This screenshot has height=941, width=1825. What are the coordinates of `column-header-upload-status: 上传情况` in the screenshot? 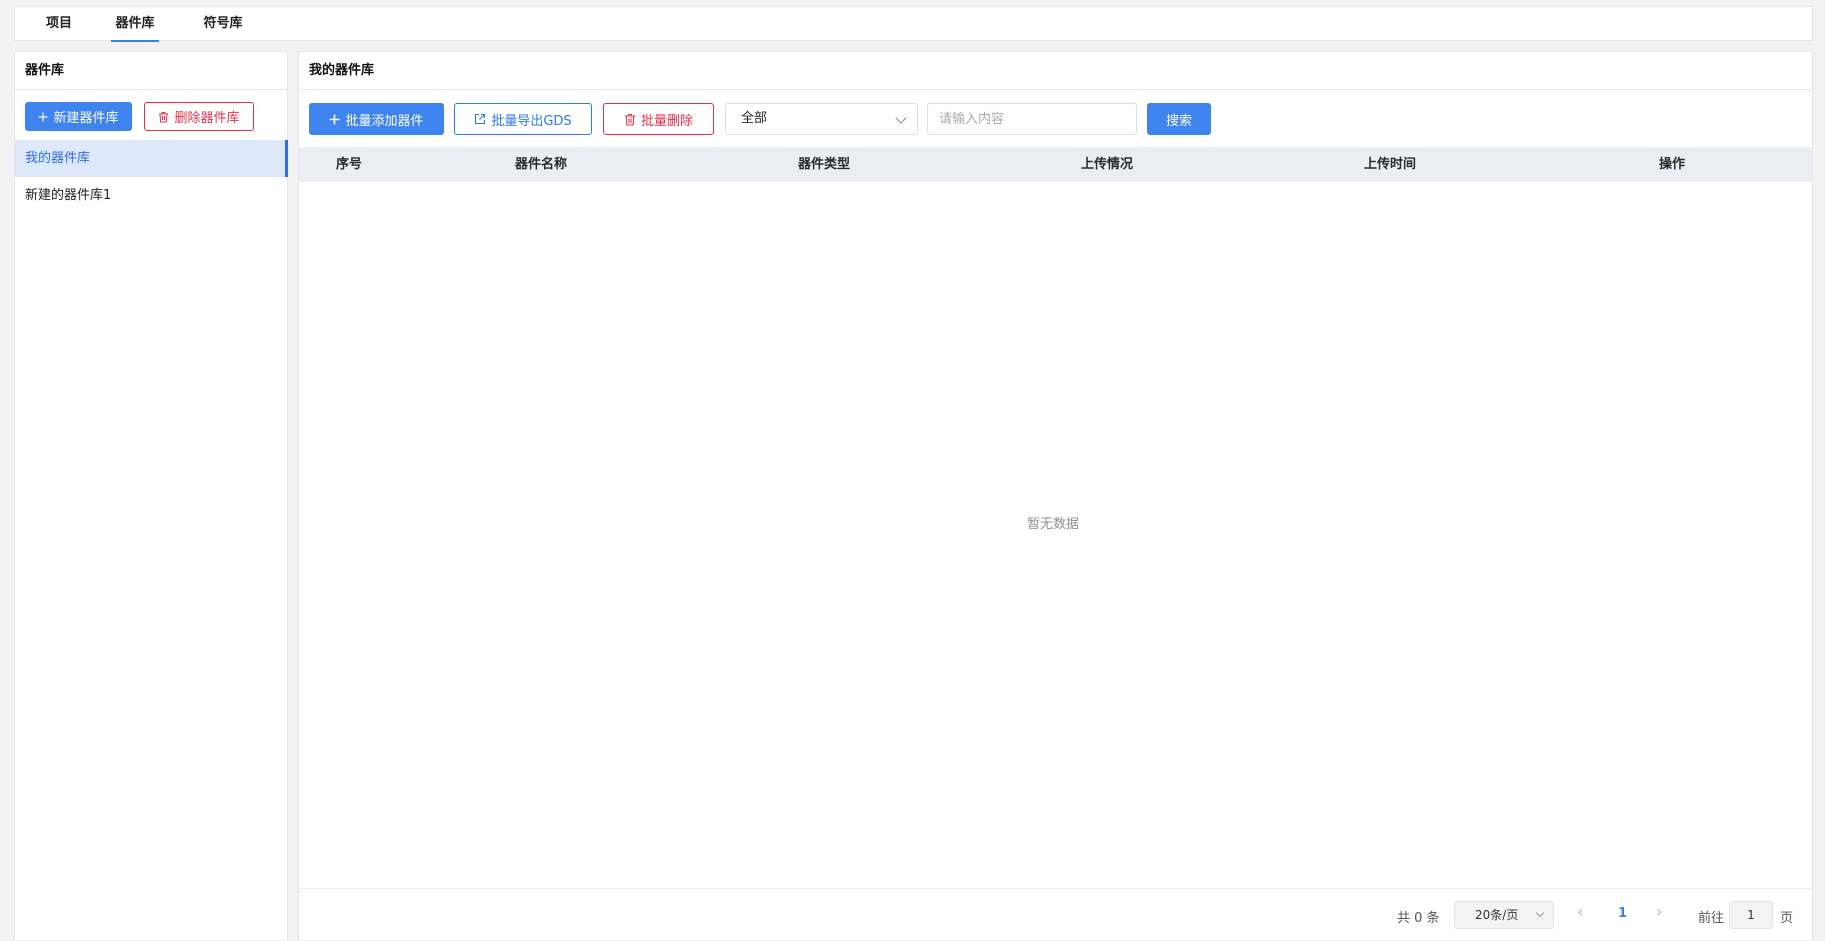 It's located at (1107, 164).